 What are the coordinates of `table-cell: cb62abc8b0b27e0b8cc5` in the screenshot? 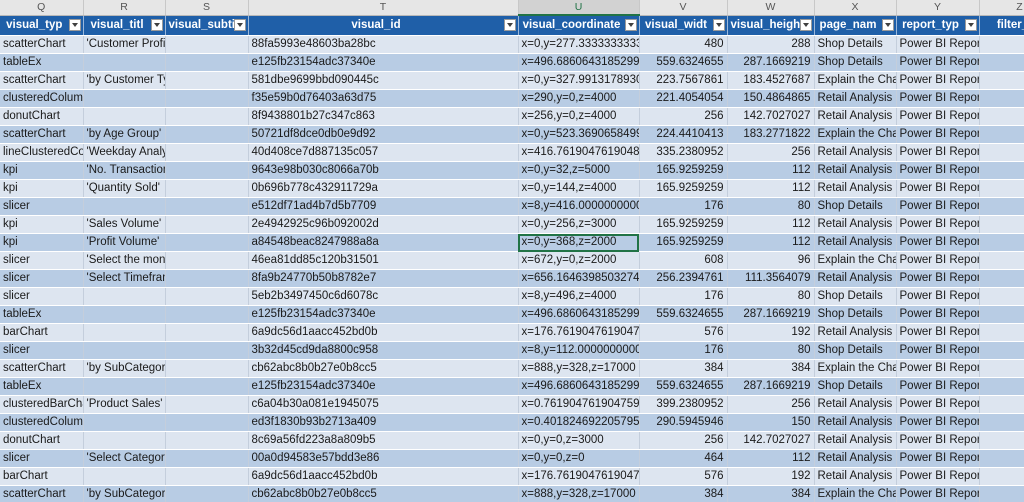 It's located at (383, 493).